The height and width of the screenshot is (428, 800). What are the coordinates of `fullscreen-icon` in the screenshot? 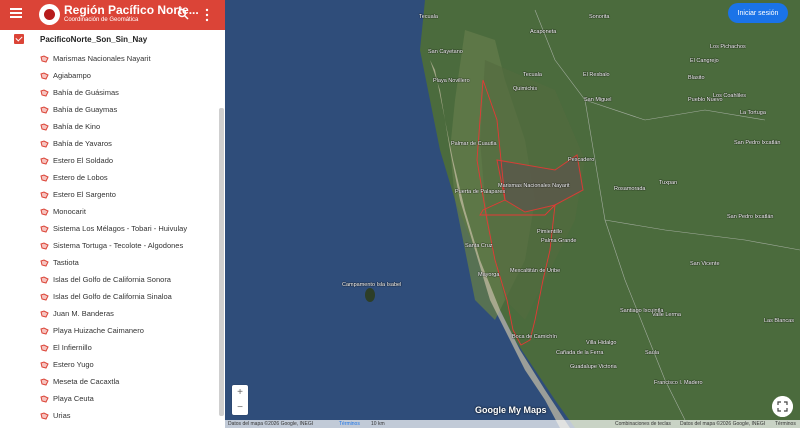 It's located at (782, 406).